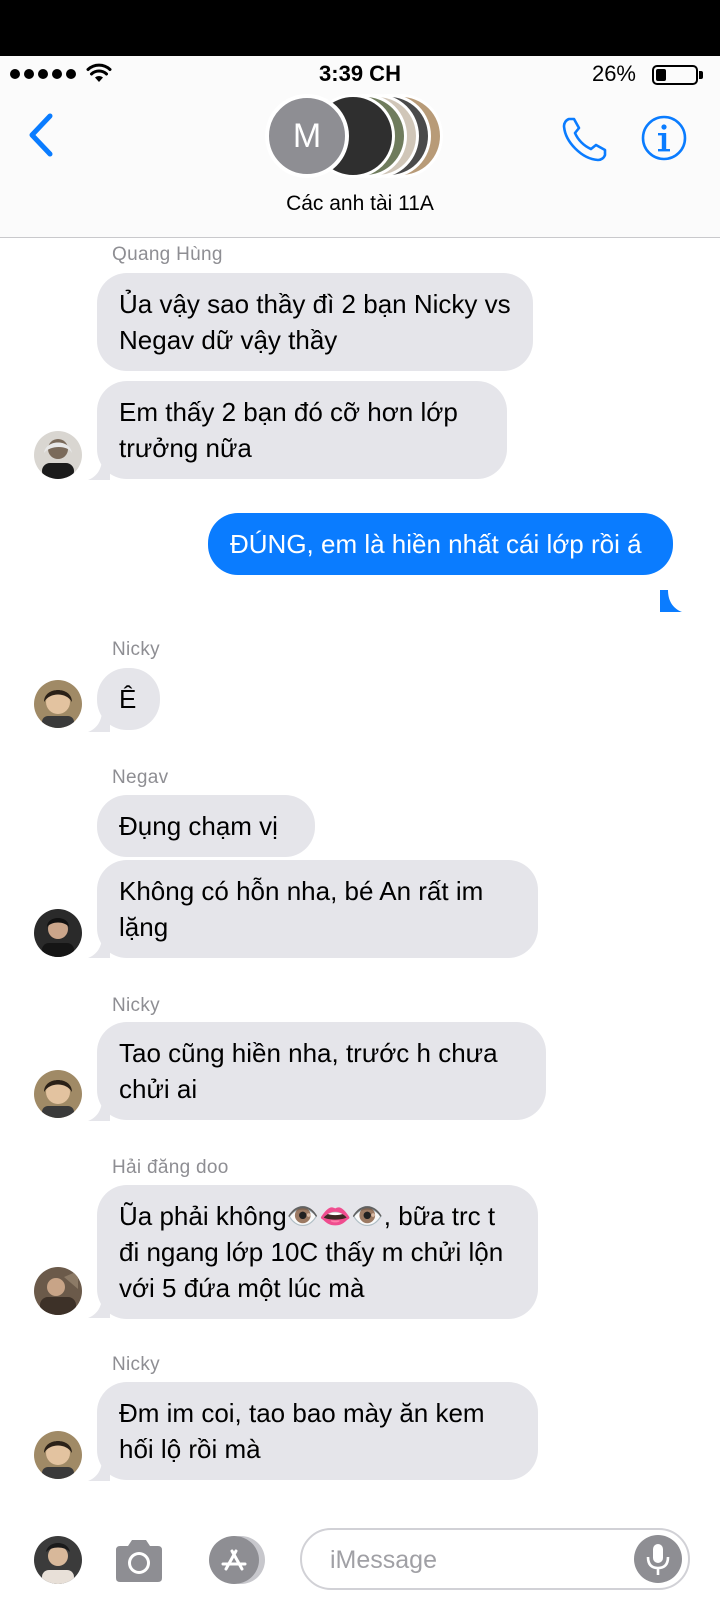  I want to click on info-icon, so click(664, 138).